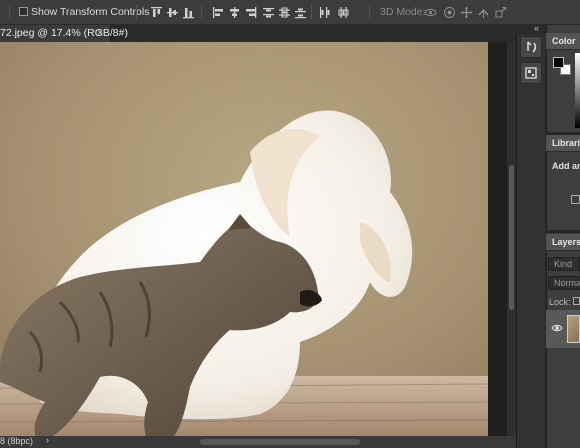 Image resolution: width=580 pixels, height=448 pixels. Describe the element at coordinates (172, 12) in the screenshot. I see `align-vertical-centers-icon` at that location.